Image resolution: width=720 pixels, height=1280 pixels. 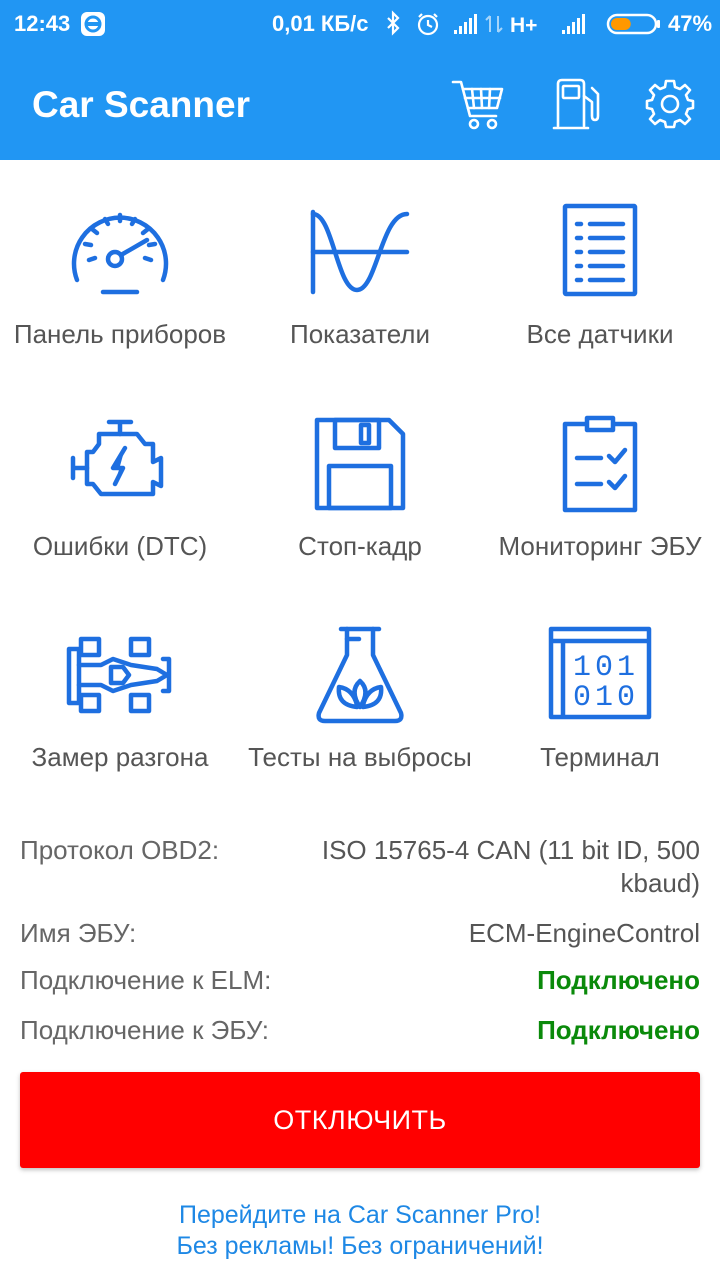 What do you see at coordinates (584, 933) in the screenshot?
I see `ecu-name-value: ECM-EngineControl` at bounding box center [584, 933].